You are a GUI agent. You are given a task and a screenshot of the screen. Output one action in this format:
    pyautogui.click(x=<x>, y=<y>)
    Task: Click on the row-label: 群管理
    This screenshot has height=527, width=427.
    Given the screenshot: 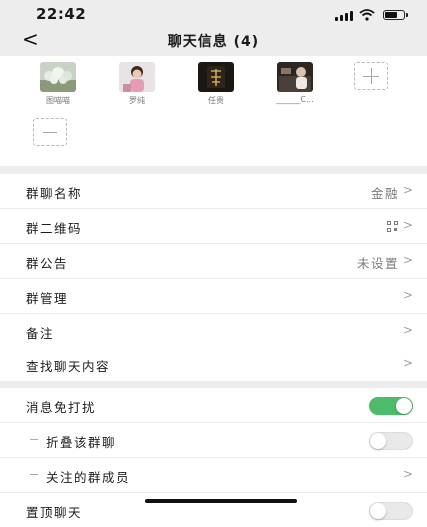 What is the action you would take?
    pyautogui.click(x=47, y=298)
    